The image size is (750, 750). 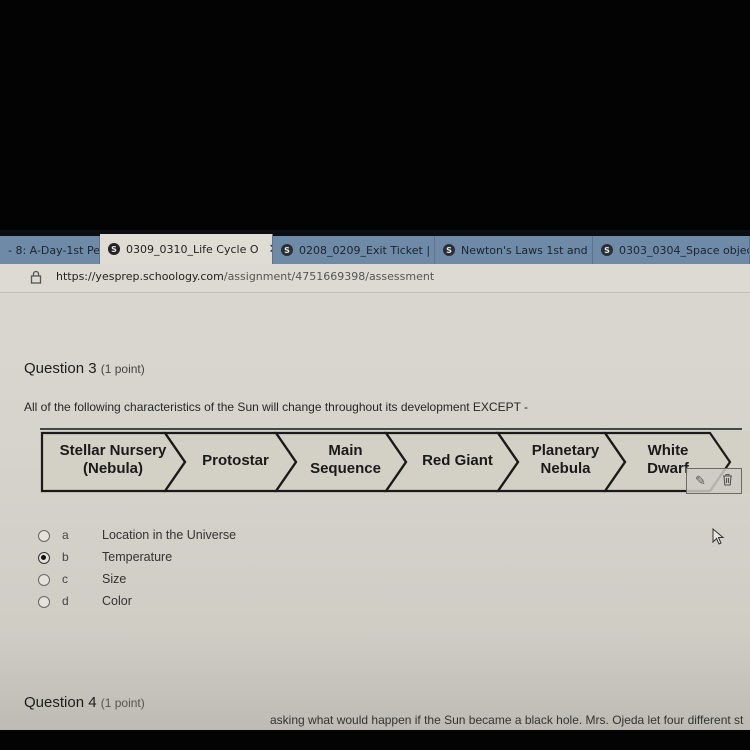 I want to click on question-4-title: Question 4 (1 point), so click(x=84, y=702).